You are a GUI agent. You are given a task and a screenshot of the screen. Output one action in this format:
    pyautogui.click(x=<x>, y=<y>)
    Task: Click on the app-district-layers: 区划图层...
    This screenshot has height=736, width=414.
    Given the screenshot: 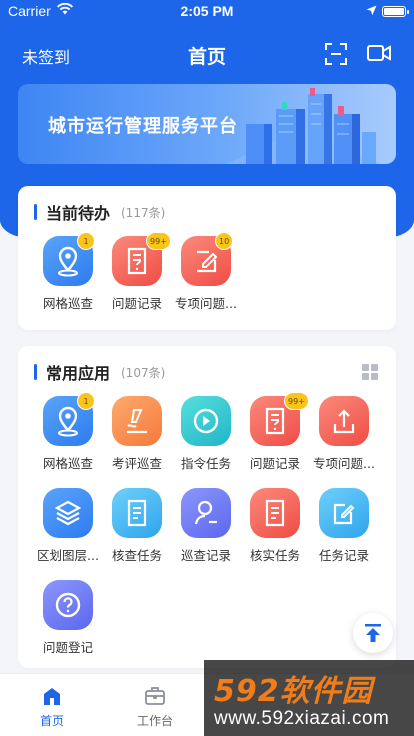 What is the action you would take?
    pyautogui.click(x=68, y=528)
    